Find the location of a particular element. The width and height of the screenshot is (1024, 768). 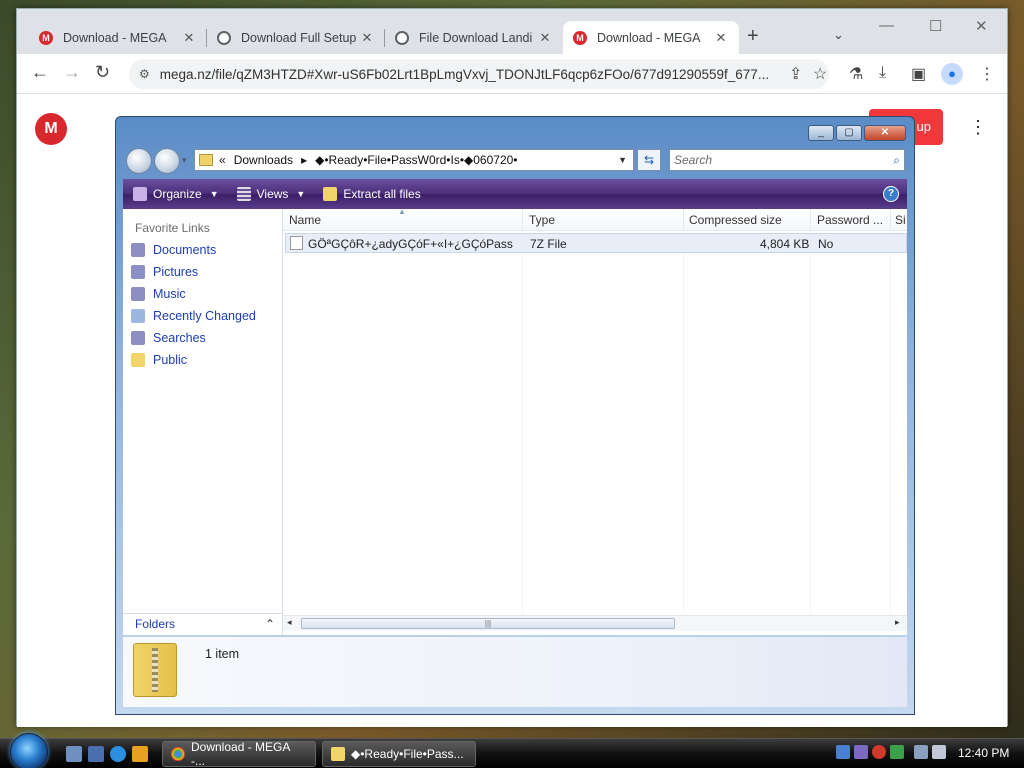

public-folder-icon is located at coordinates (138, 360).